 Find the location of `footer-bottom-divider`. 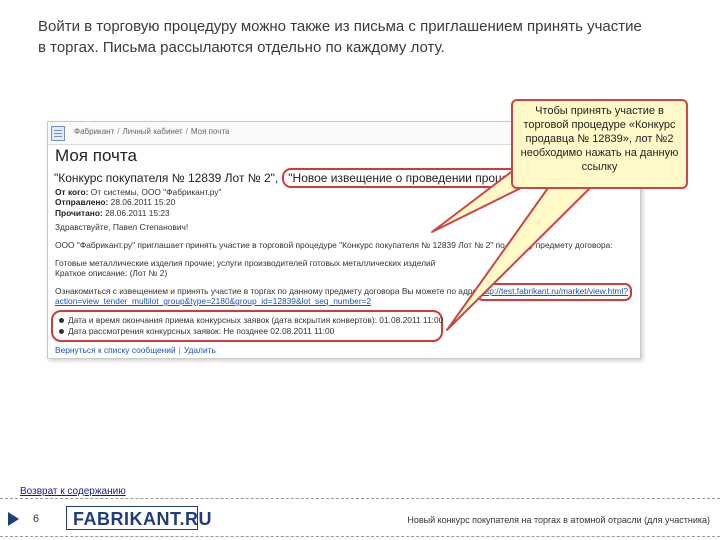

footer-bottom-divider is located at coordinates (360, 536).